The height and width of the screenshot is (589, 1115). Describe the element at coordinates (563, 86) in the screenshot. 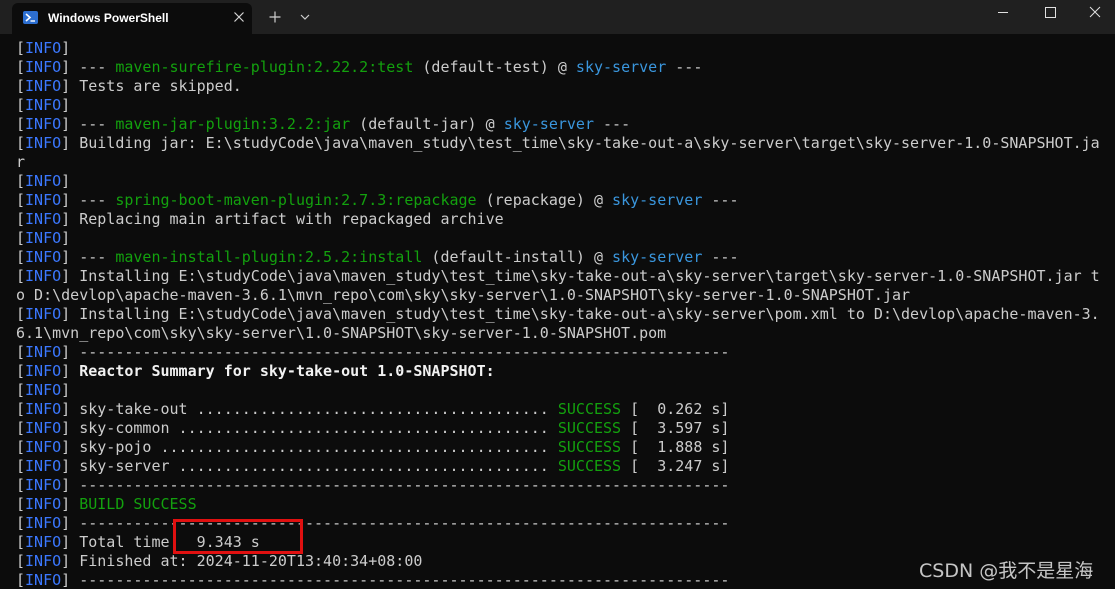

I see `terminal-line: [INFO] Tests are skipped.` at that location.